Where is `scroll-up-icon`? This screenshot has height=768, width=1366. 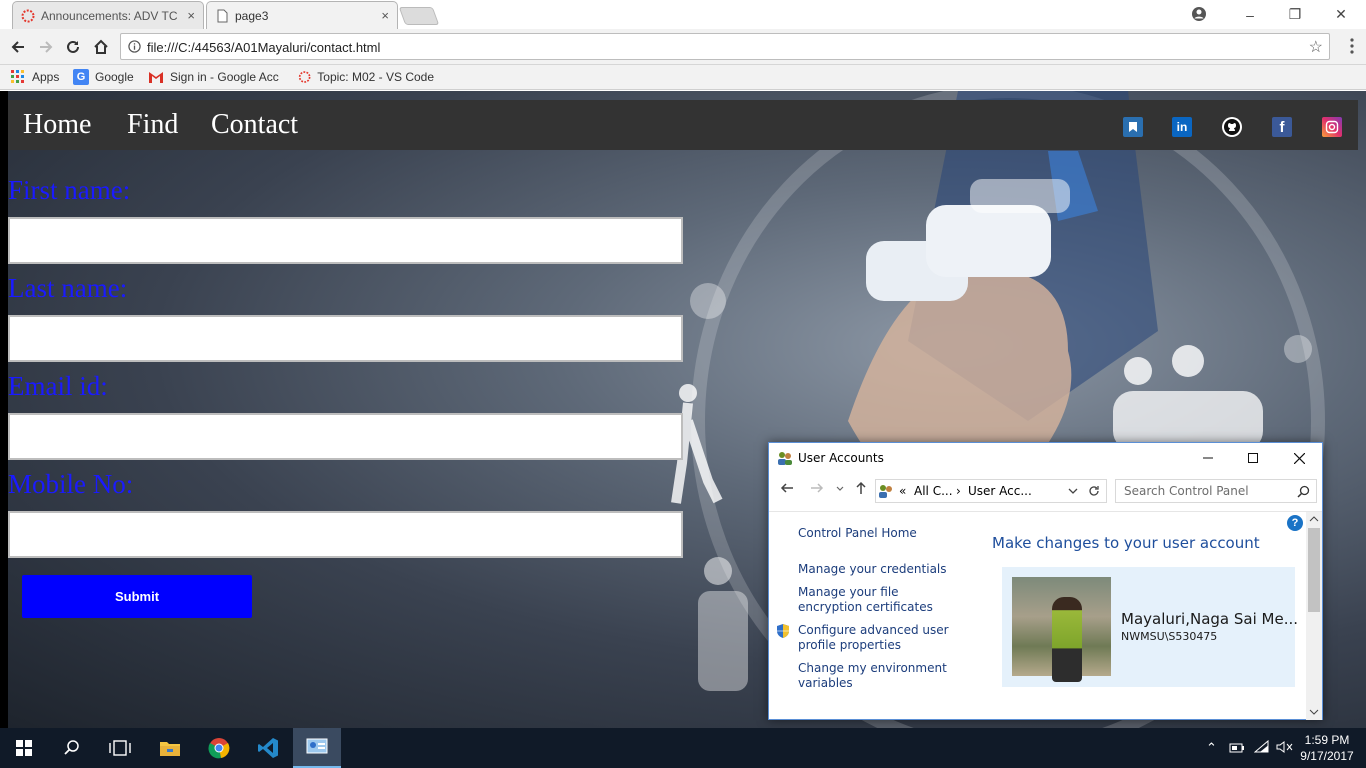 scroll-up-icon is located at coordinates (1314, 519).